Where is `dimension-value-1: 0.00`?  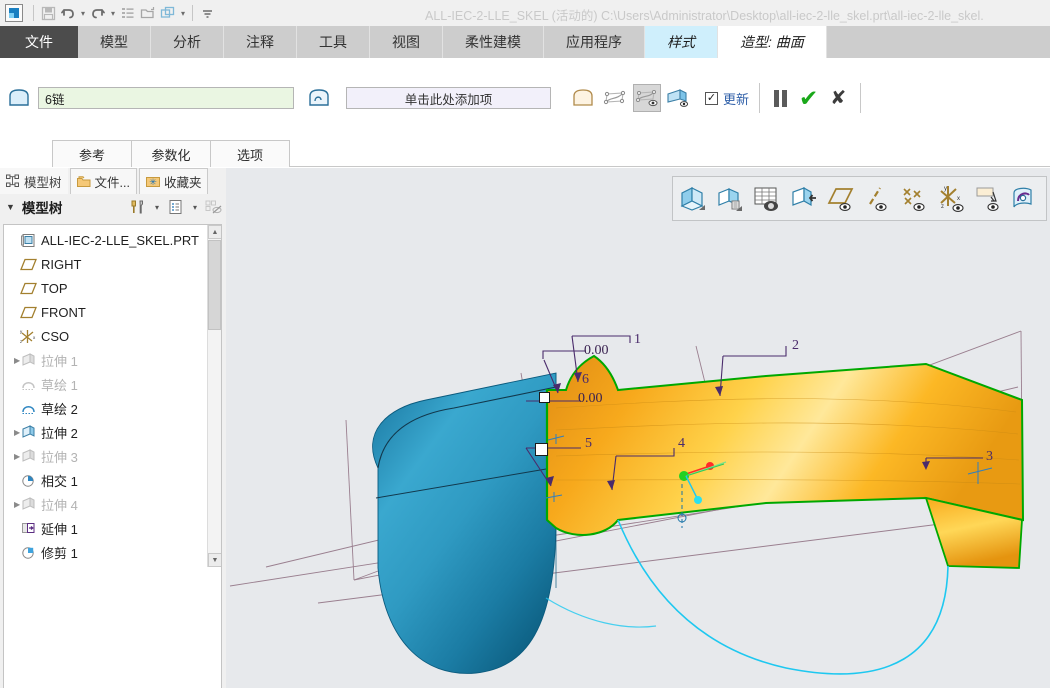
dimension-value-1: 0.00 is located at coordinates (596, 351).